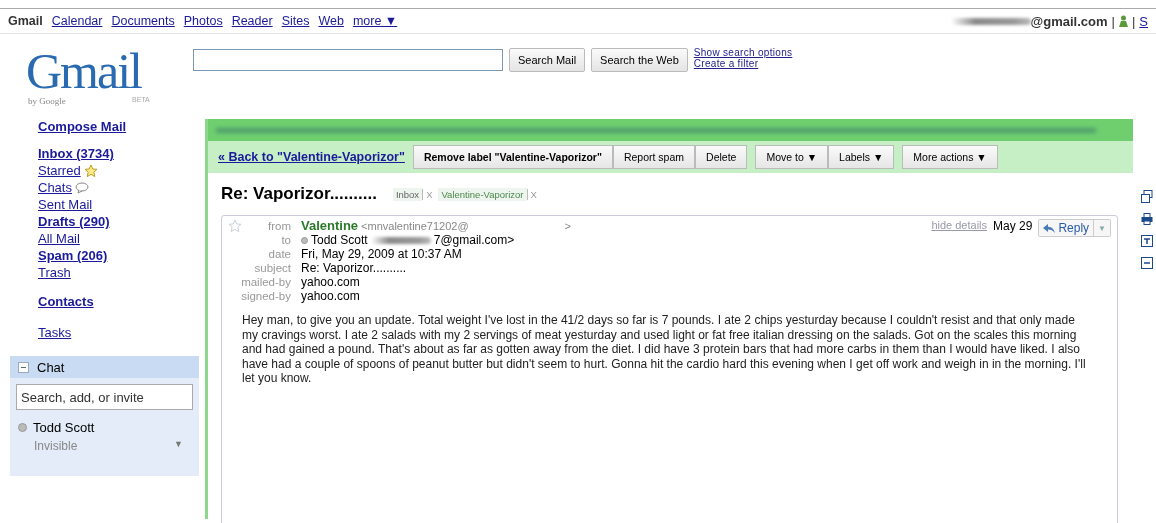 The width and height of the screenshot is (1156, 523). Describe the element at coordinates (1067, 228) in the screenshot. I see `reply-button: Reply` at that location.